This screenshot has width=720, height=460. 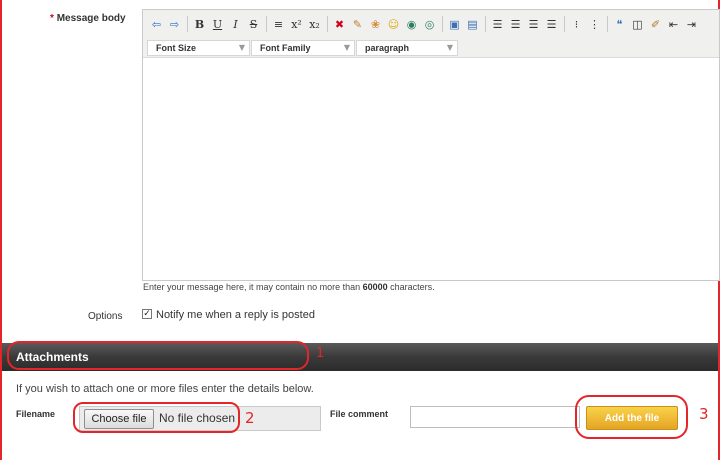 What do you see at coordinates (359, 414) in the screenshot?
I see `file-comment-label: File comment` at bounding box center [359, 414].